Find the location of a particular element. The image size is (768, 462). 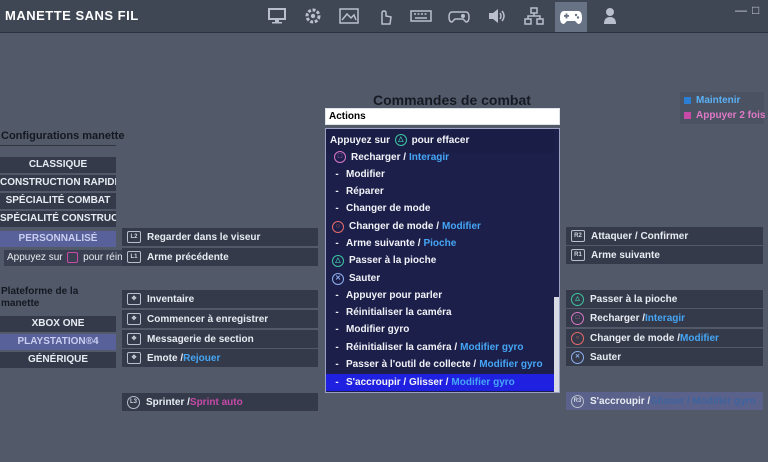

dropdown-item: - Arme suivante / Pioche is located at coordinates (440, 243).